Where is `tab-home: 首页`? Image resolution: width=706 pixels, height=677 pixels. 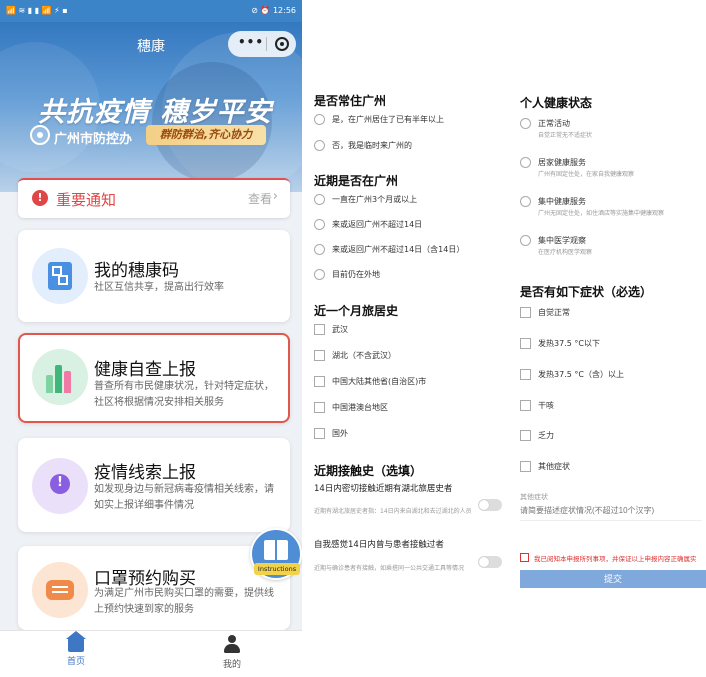 tab-home: 首页 is located at coordinates (76, 649).